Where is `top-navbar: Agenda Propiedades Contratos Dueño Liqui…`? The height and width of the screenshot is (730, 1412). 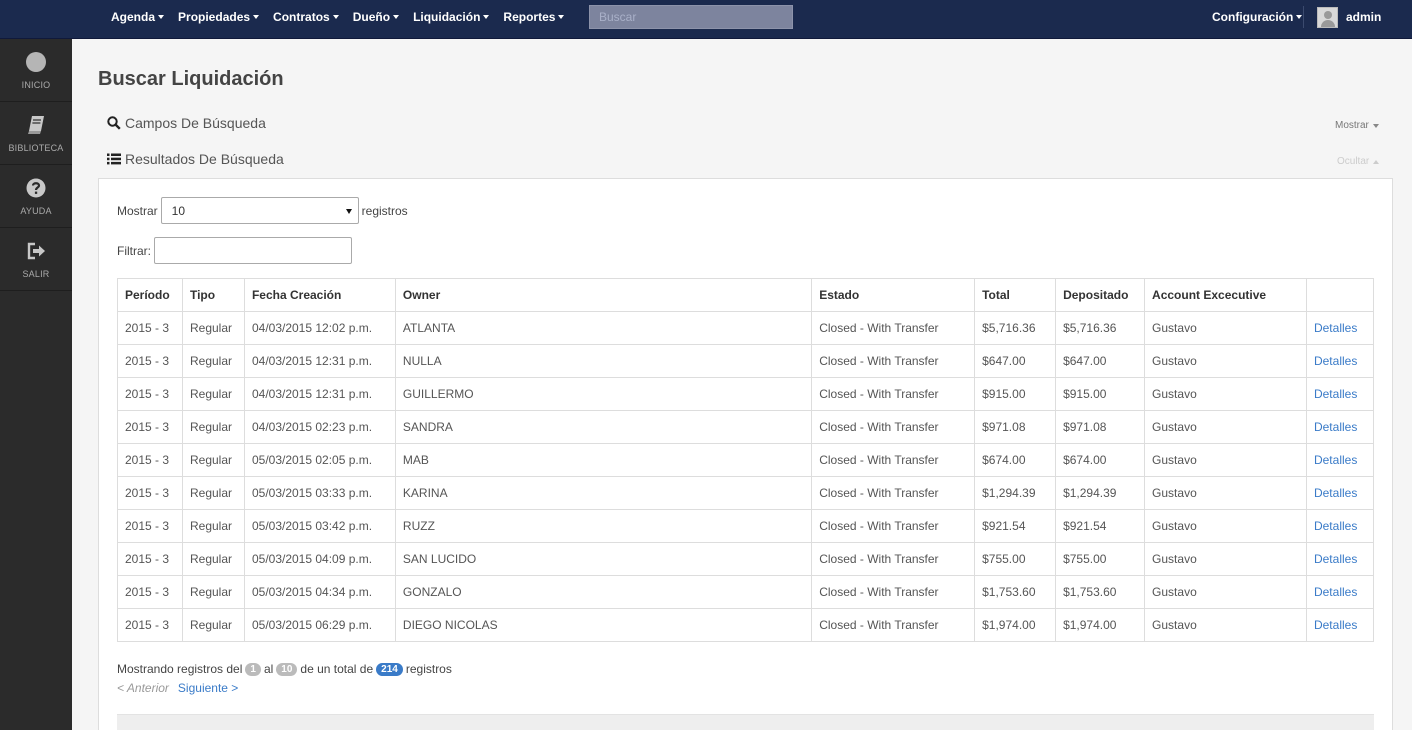 top-navbar: Agenda Propiedades Contratos Dueño Liqui… is located at coordinates (706, 19).